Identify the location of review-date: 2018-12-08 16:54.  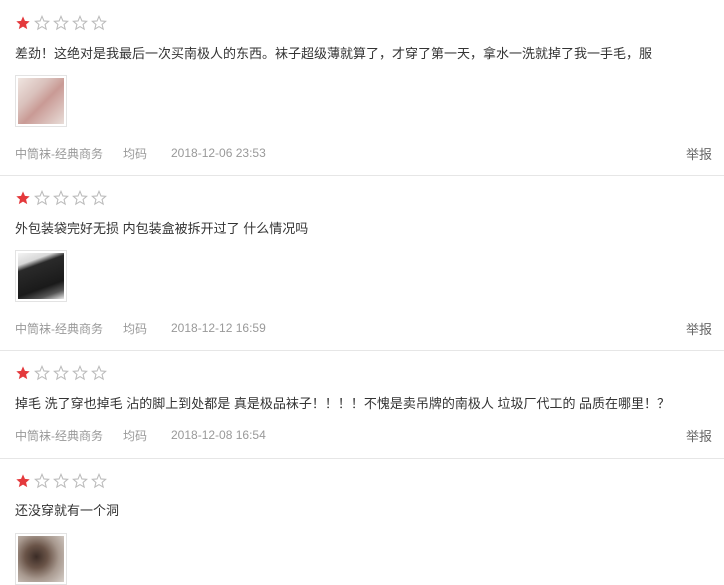
(218, 435).